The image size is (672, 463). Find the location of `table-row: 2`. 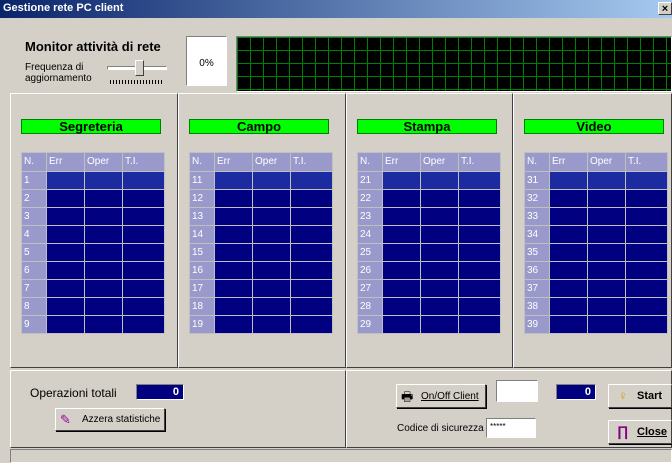

table-row: 2 is located at coordinates (93, 198).